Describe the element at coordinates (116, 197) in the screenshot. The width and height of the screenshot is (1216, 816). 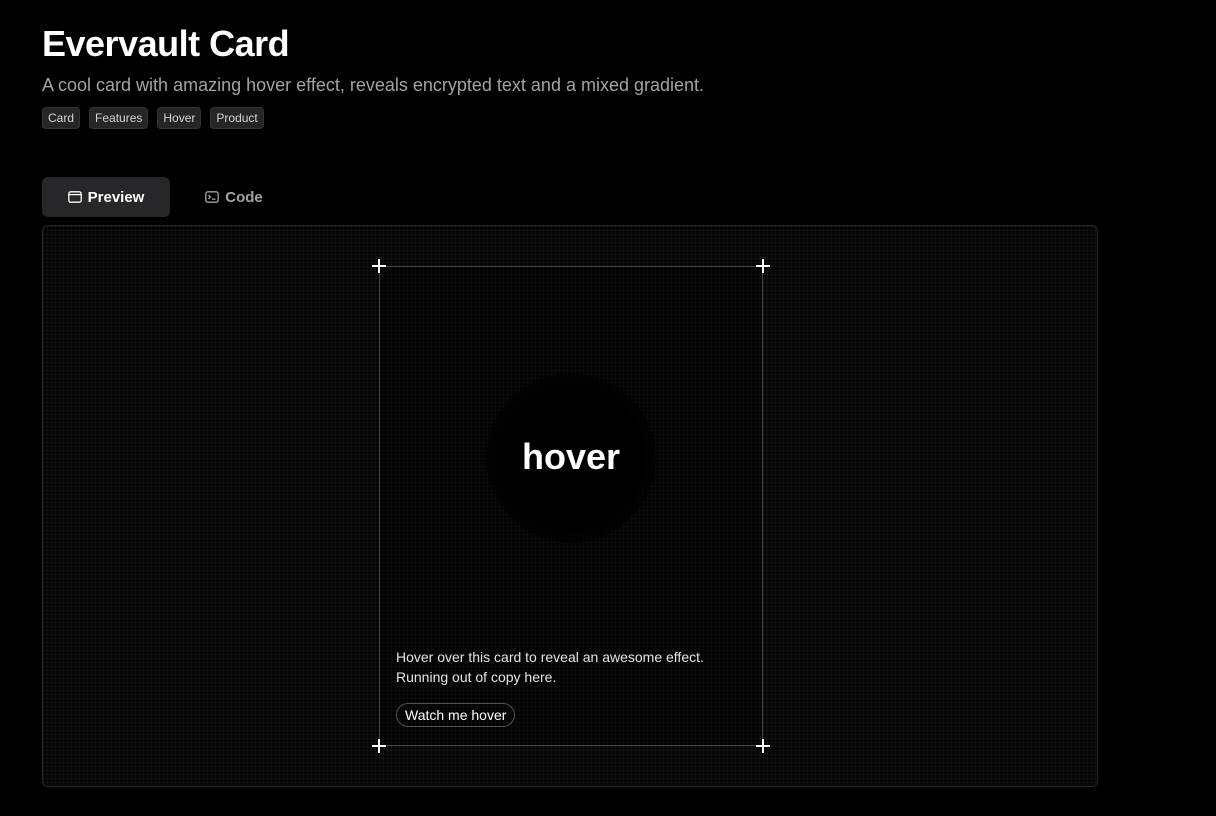
I see `tab-preview-label: Preview` at that location.